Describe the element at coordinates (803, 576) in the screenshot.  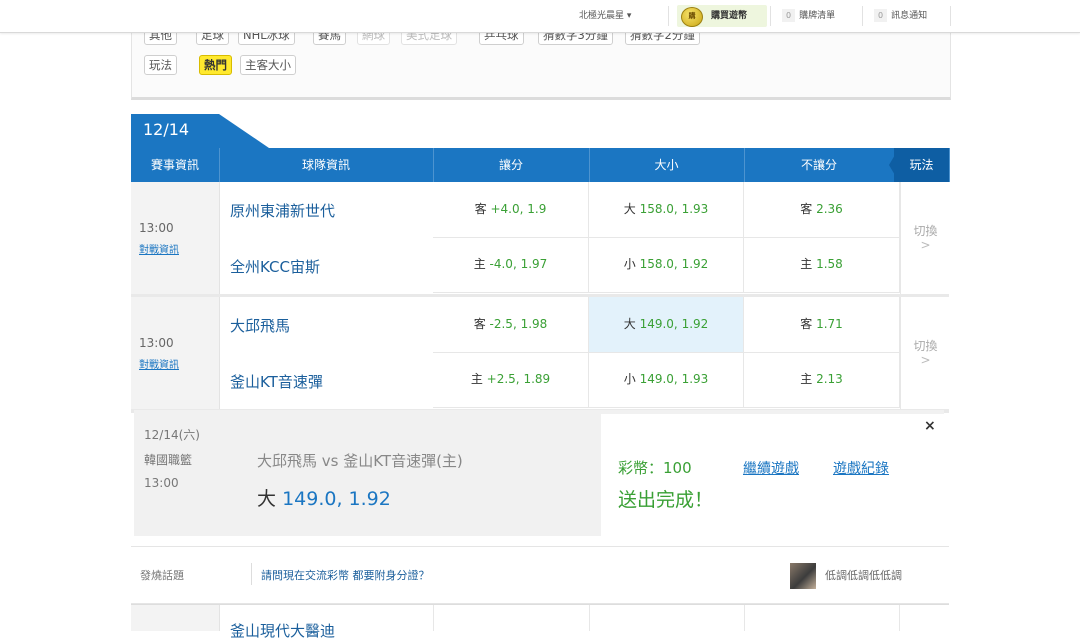
I see `avatar` at that location.